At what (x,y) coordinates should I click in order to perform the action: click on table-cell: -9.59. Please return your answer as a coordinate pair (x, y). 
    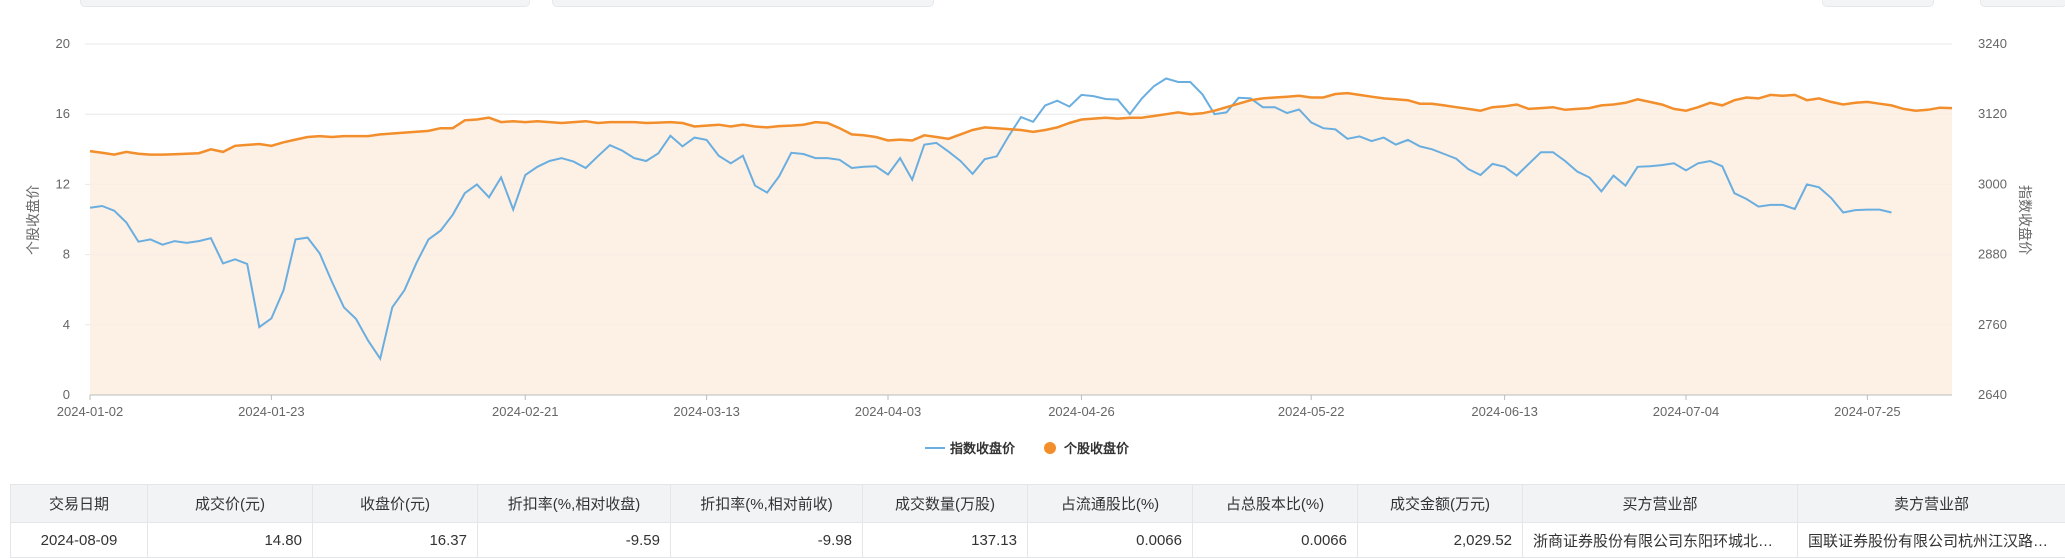
    Looking at the image, I should click on (574, 540).